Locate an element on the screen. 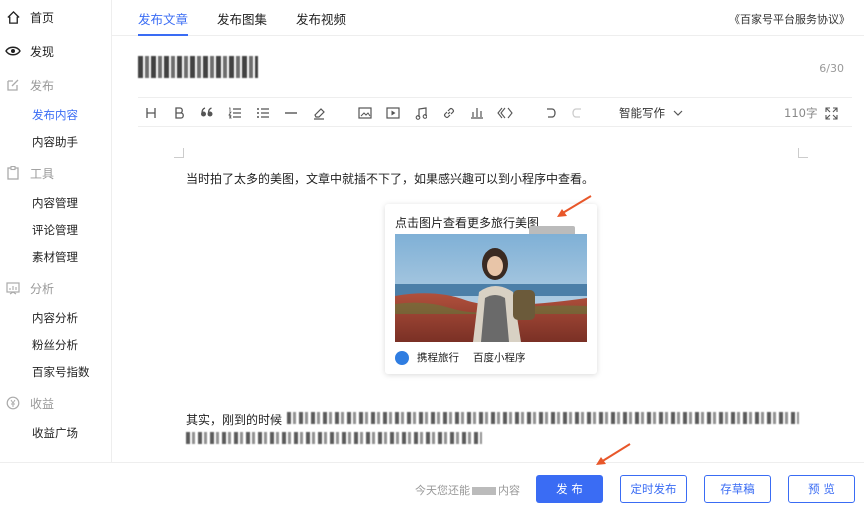  travel-photo is located at coordinates (491, 288).